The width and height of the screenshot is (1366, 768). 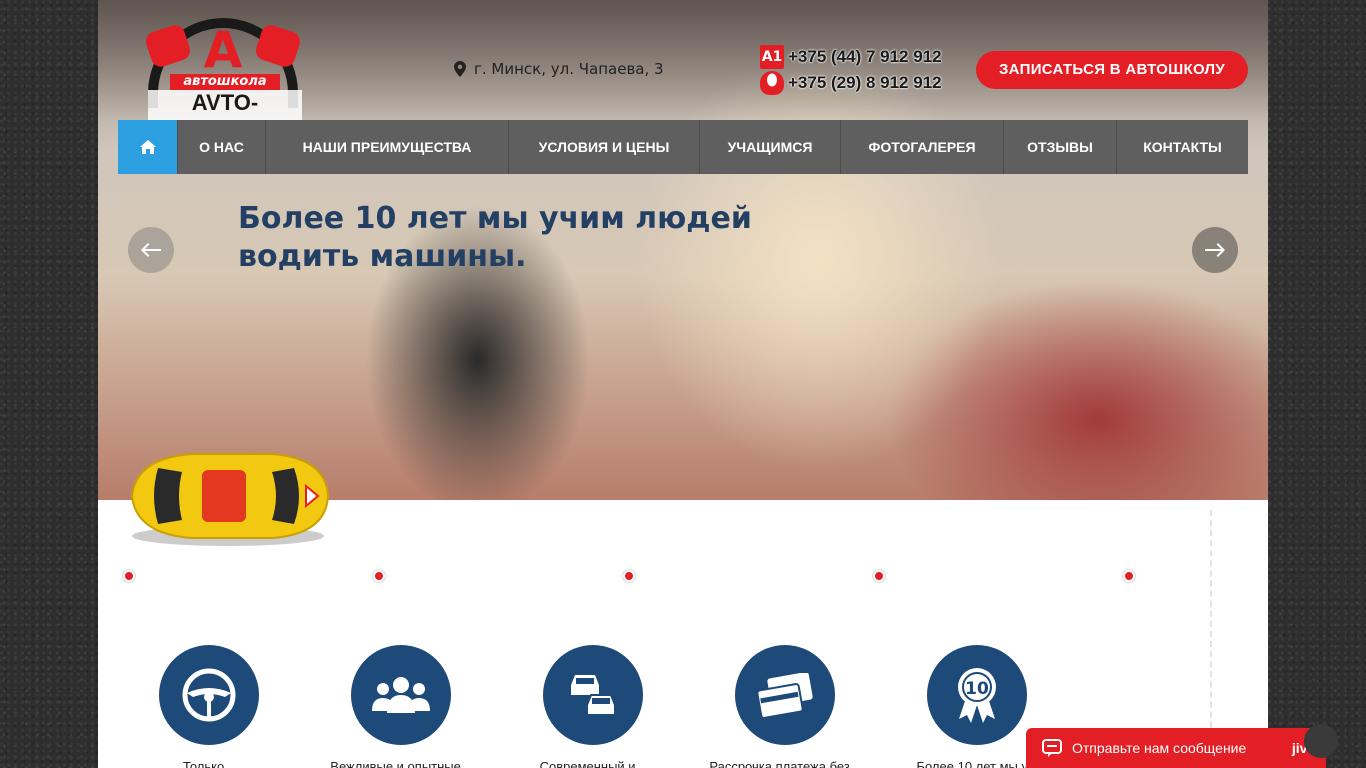 I want to click on address: г. Минск, ул. Чапаева, 3, so click(x=559, y=69).